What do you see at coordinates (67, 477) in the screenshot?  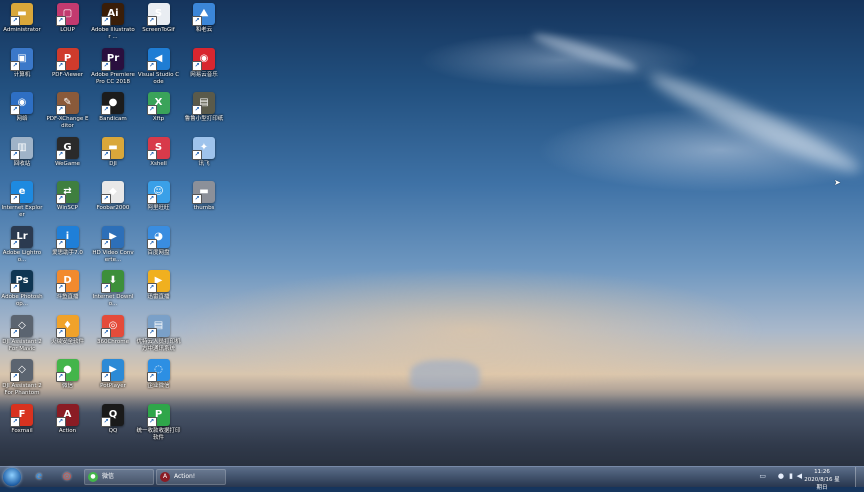 I see `chrome-taskbar-icon: ◎` at bounding box center [67, 477].